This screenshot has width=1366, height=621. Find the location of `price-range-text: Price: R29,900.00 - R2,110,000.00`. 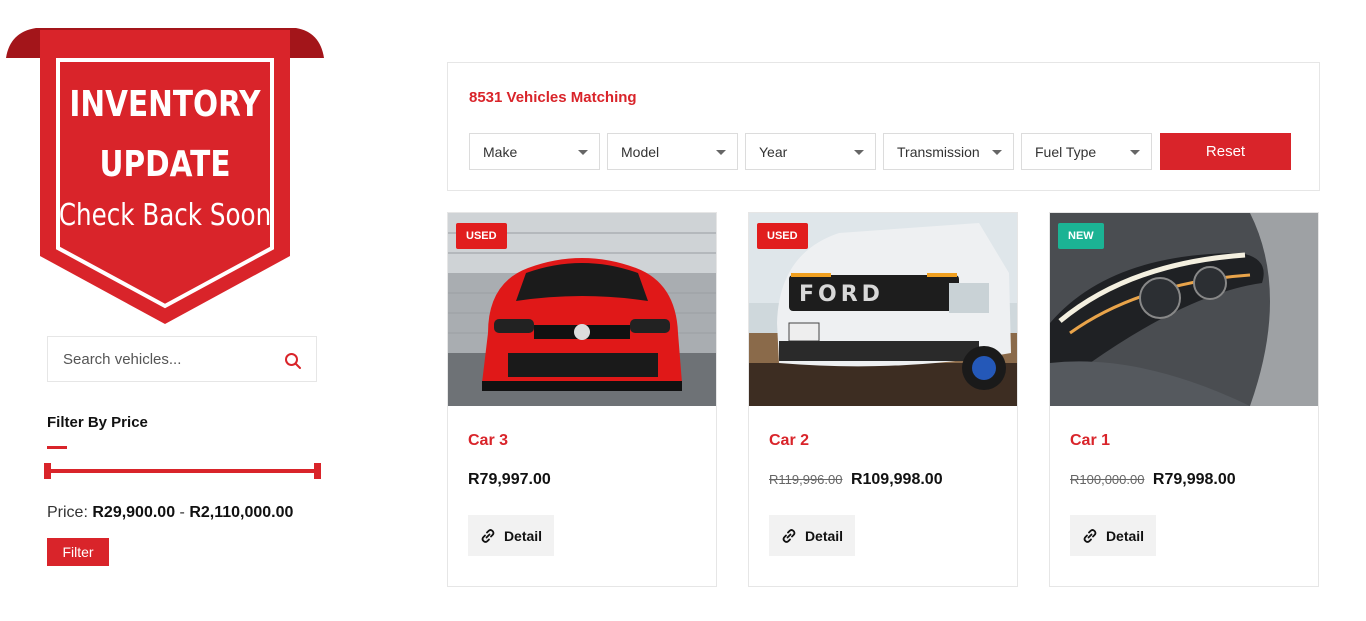

price-range-text: Price: R29,900.00 - R2,110,000.00 is located at coordinates (170, 513).